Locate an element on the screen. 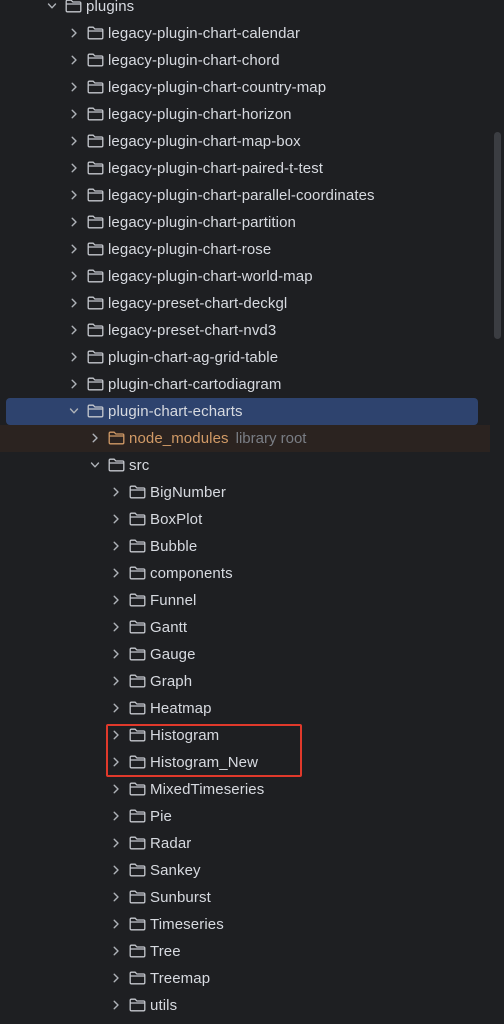  tree-item: legacy-plugin-chart-parallel-coordinates is located at coordinates (245, 195).